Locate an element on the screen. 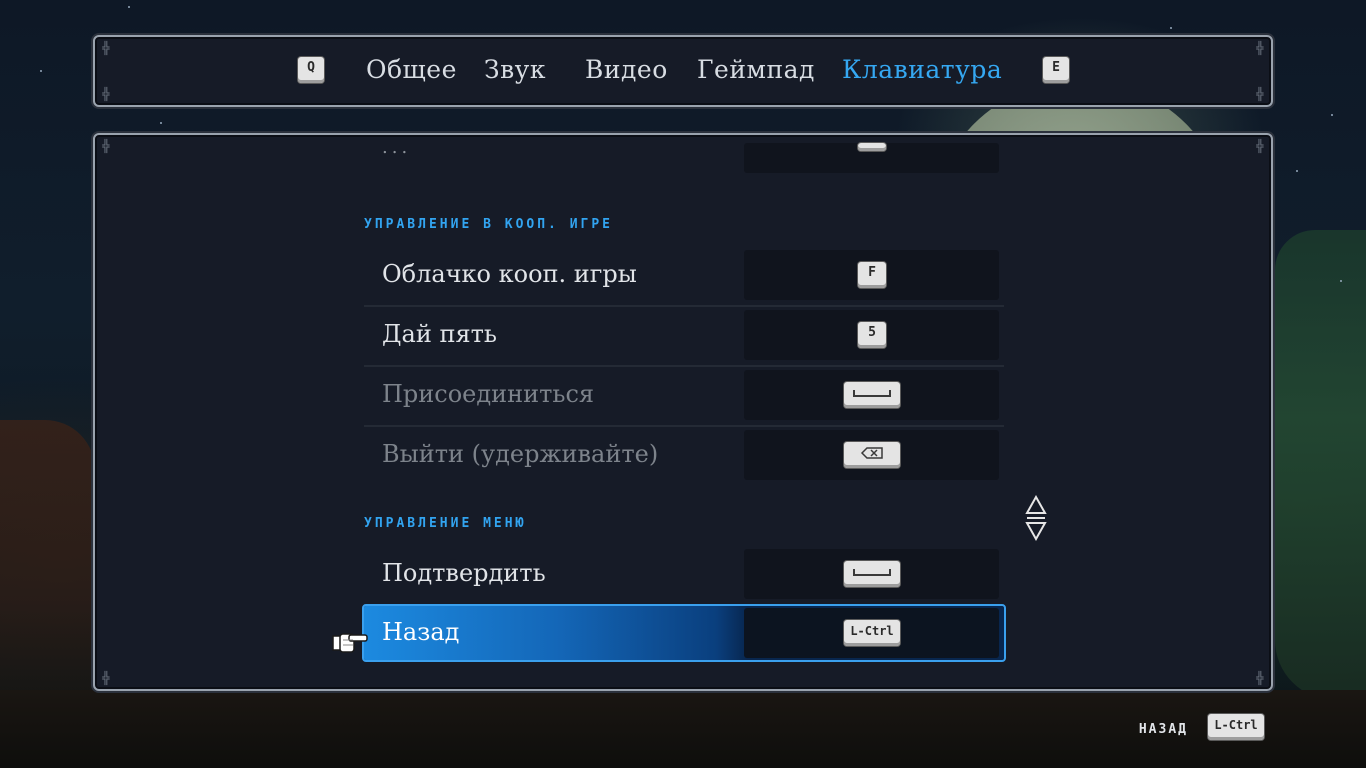 The image size is (1366, 768). foliage-left-background is located at coordinates (47, 570).